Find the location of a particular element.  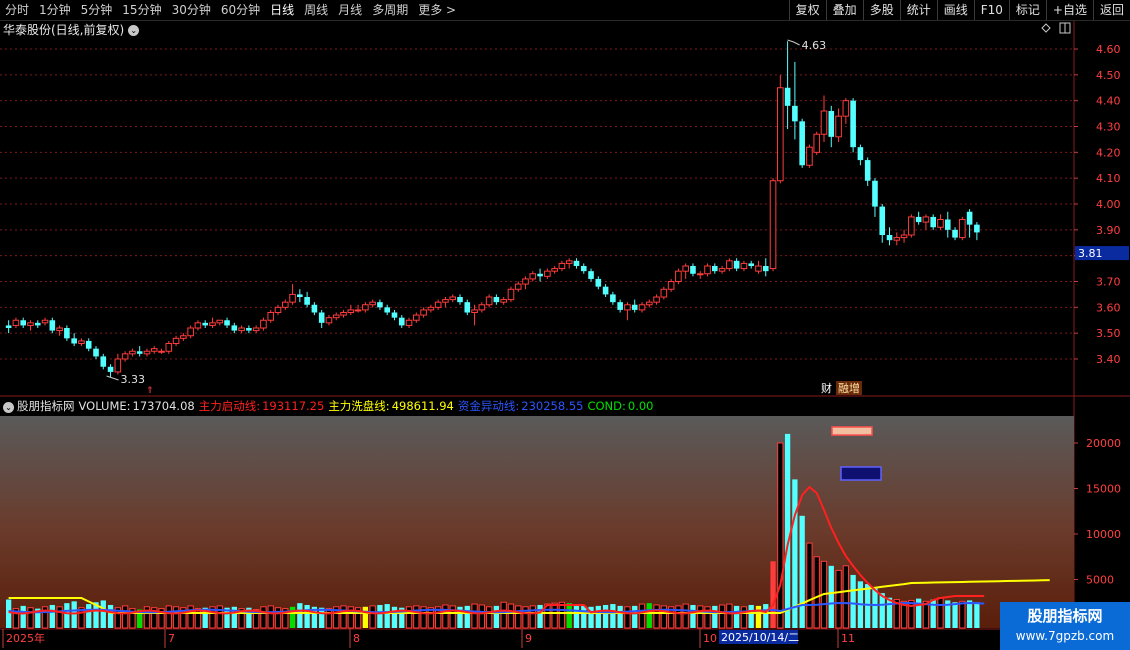

price-tick-label: 4.60 is located at coordinates (1108, 49).